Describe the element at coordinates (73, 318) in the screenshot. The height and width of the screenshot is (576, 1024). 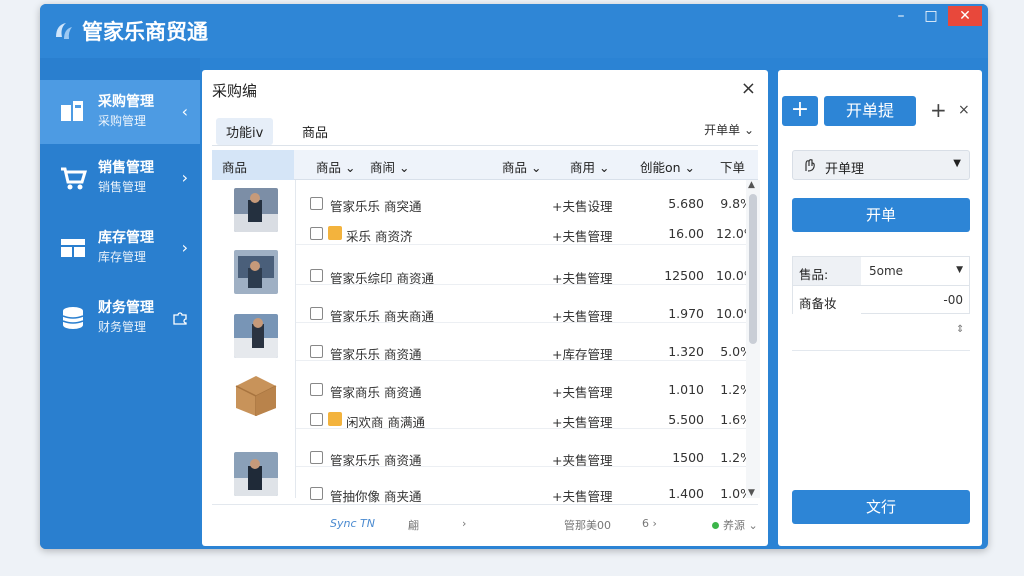
I see `coins-icon` at that location.